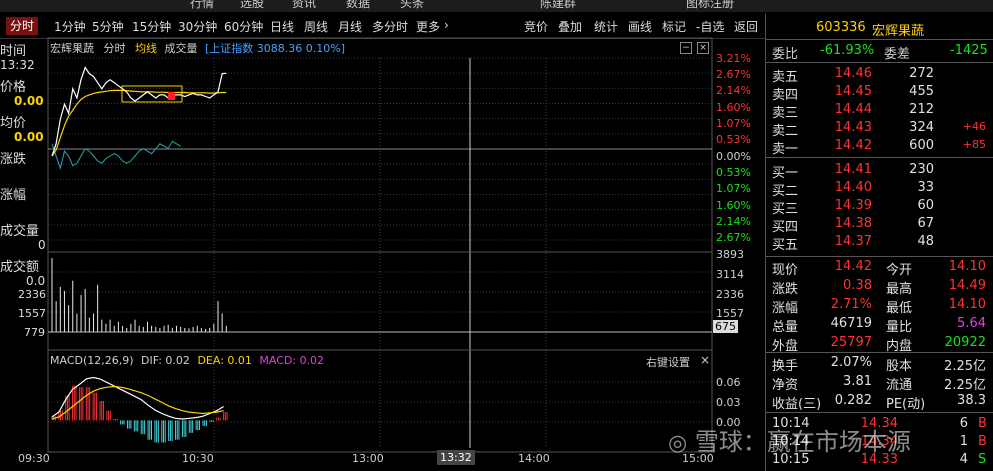 This screenshot has height=471, width=993. What do you see at coordinates (882, 75) in the screenshot?
I see `quote-row: 卖五 14.46 272` at bounding box center [882, 75].